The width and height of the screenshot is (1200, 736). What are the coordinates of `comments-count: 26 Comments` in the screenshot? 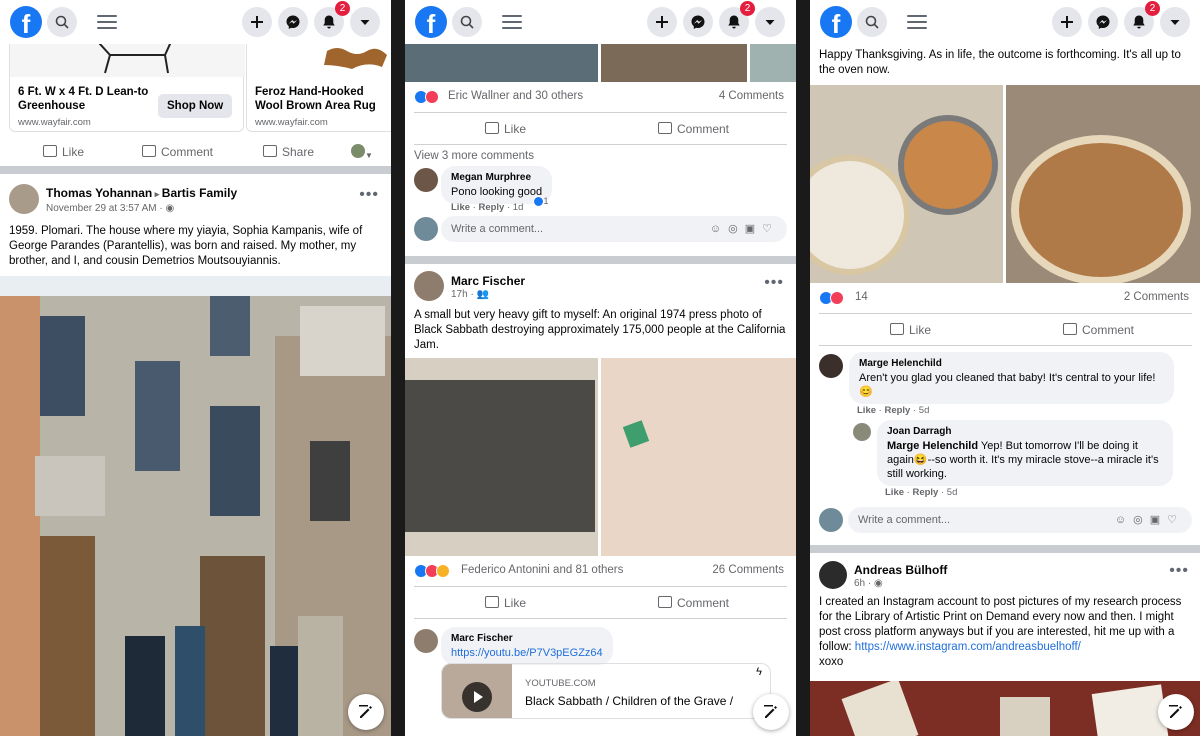 It's located at (748, 570).